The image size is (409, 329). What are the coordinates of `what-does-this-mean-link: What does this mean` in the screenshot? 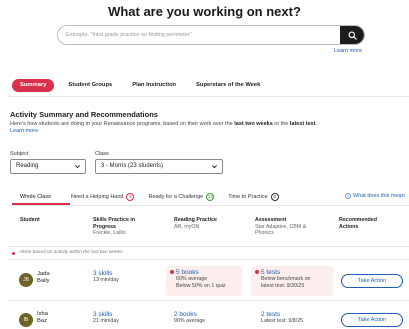 It's located at (375, 196).